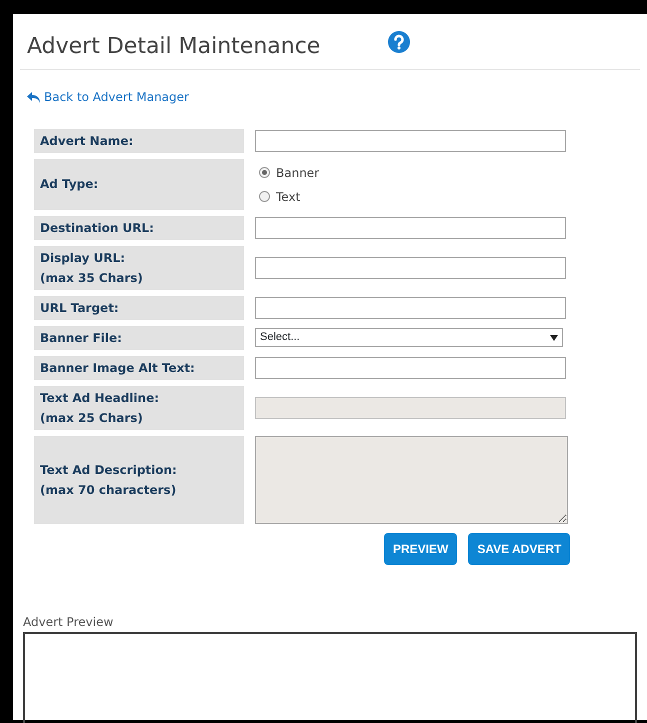 This screenshot has height=723, width=647. Describe the element at coordinates (139, 368) in the screenshot. I see `field-label: Banner Image Alt Text:` at that location.